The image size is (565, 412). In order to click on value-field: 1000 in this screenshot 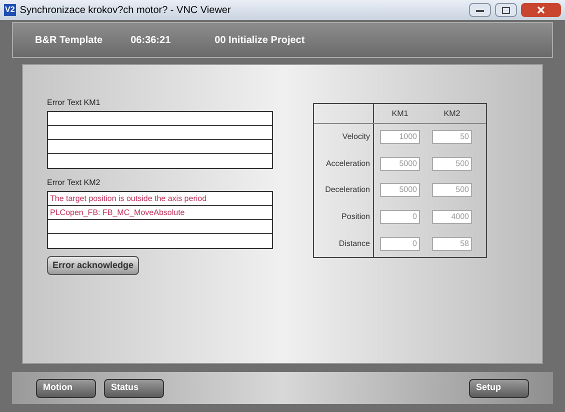, I will do `click(400, 137)`.